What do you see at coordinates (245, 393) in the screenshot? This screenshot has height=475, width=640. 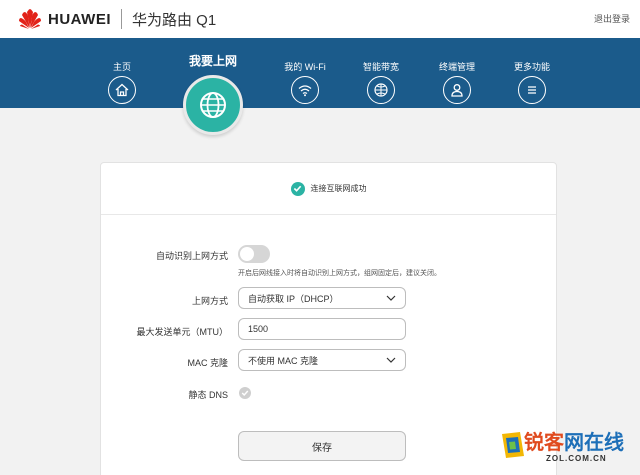 I see `static-dns-checkbox` at bounding box center [245, 393].